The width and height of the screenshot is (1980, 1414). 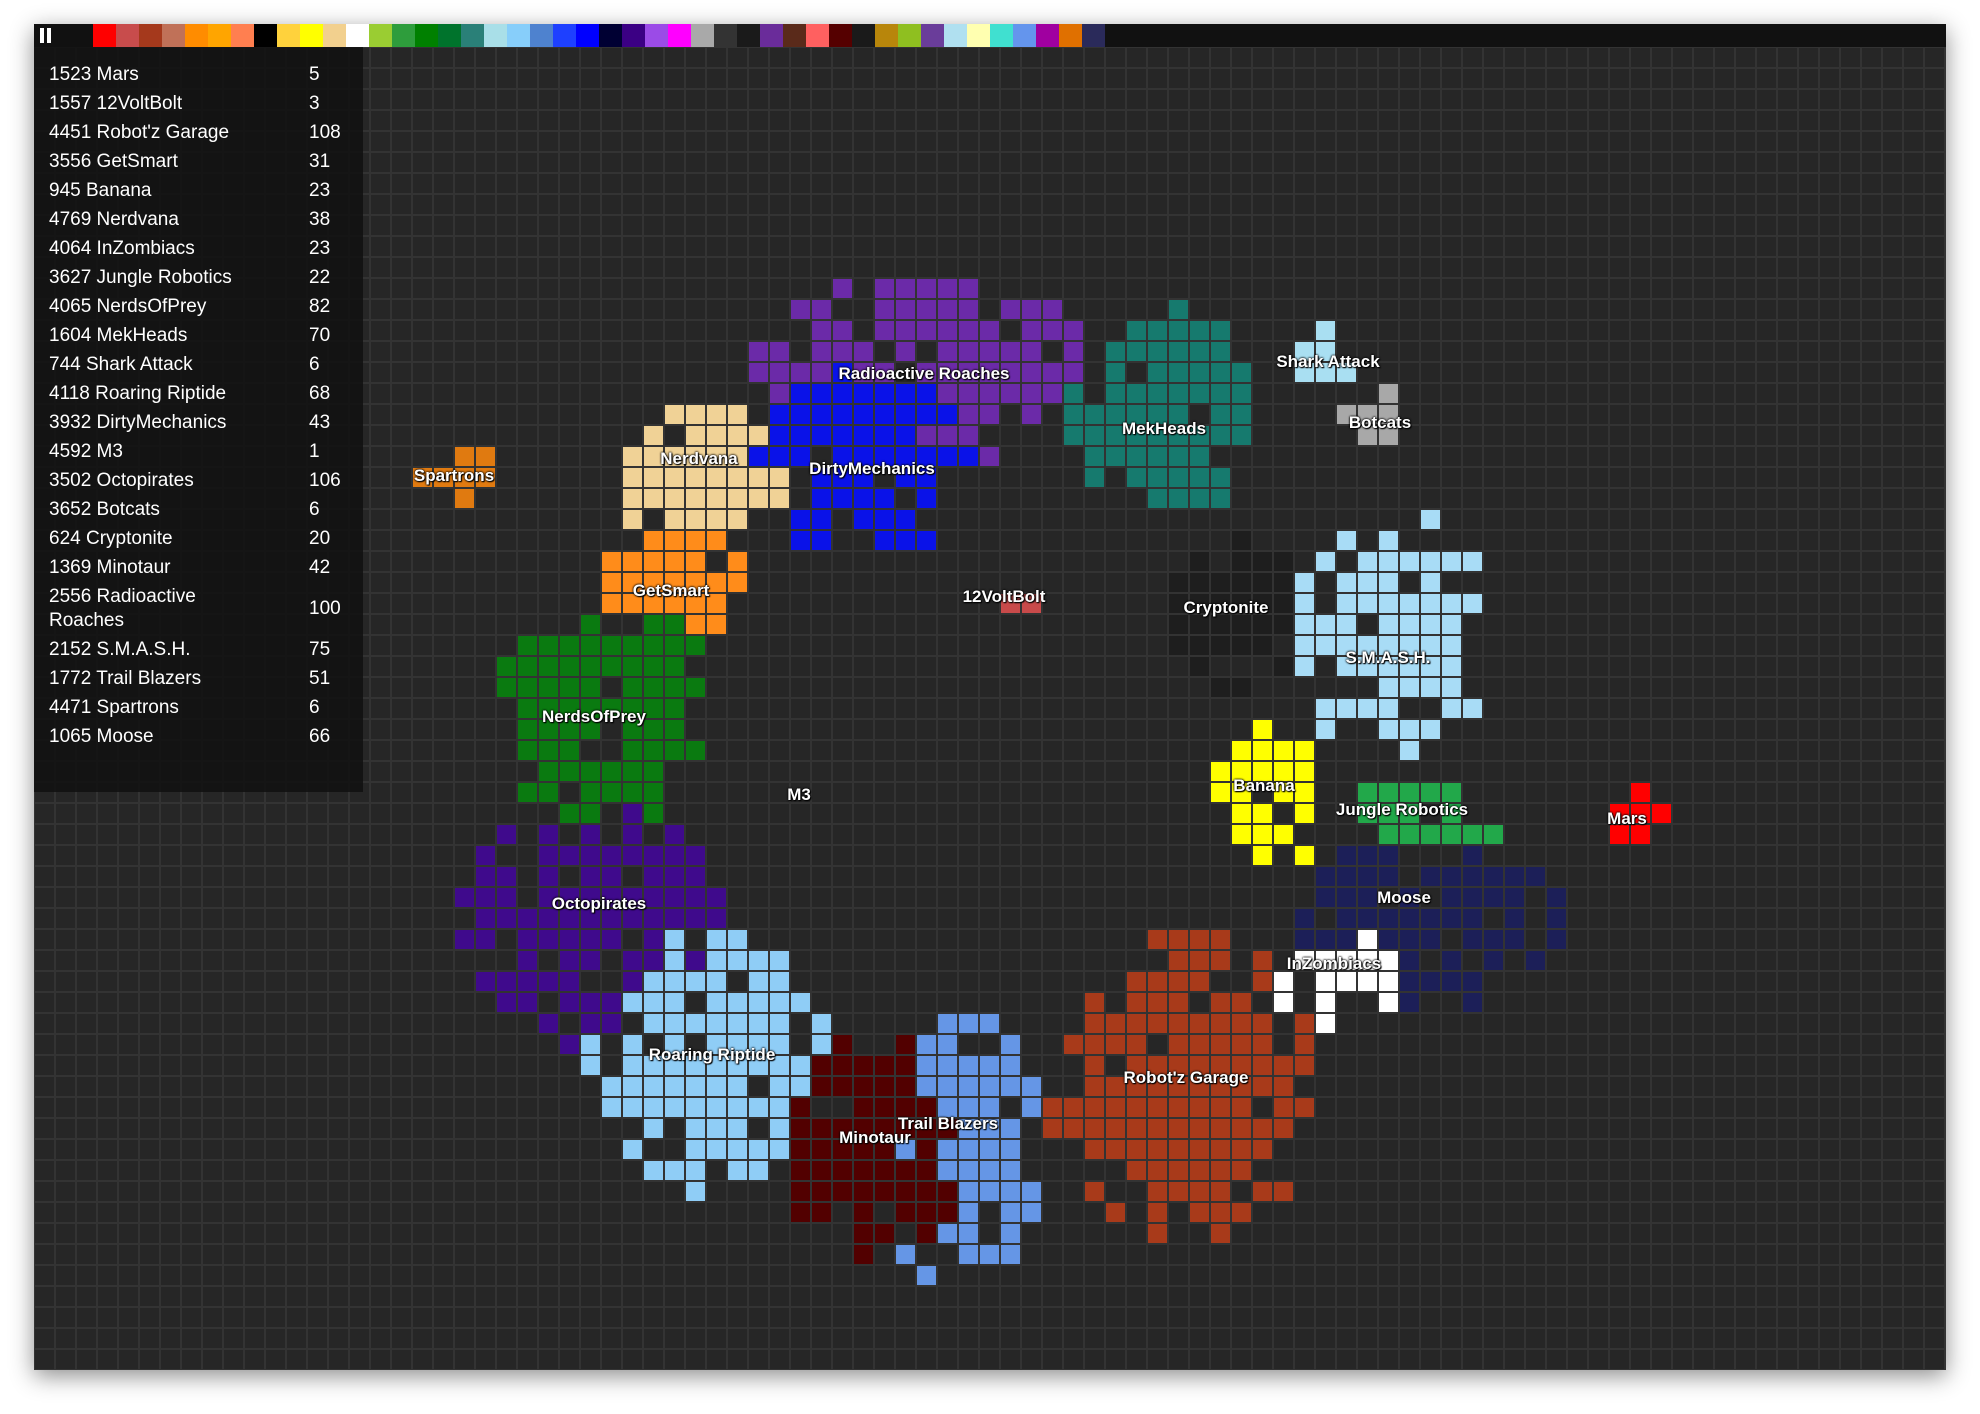 I want to click on pause-button, so click(x=45, y=35).